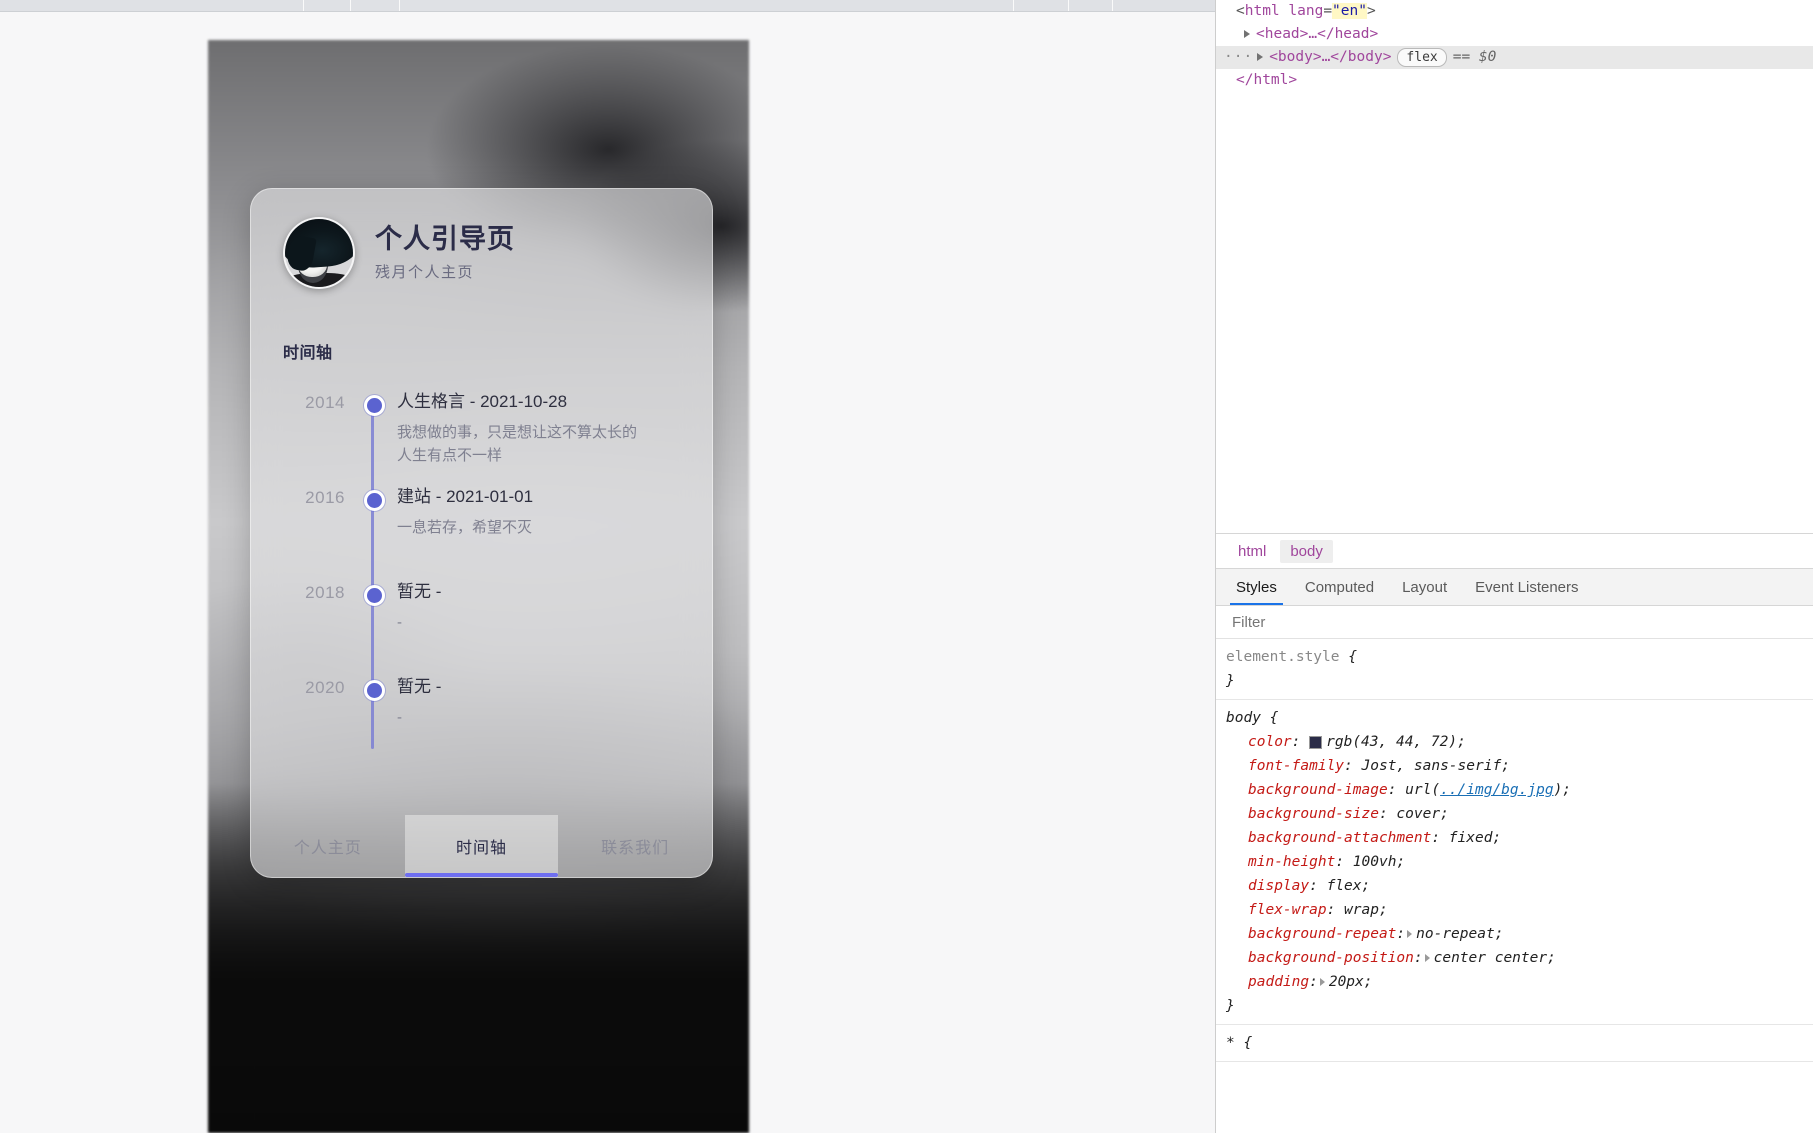 This screenshot has height=1133, width=1813. I want to click on timeline-item-year: 2016, so click(325, 497).